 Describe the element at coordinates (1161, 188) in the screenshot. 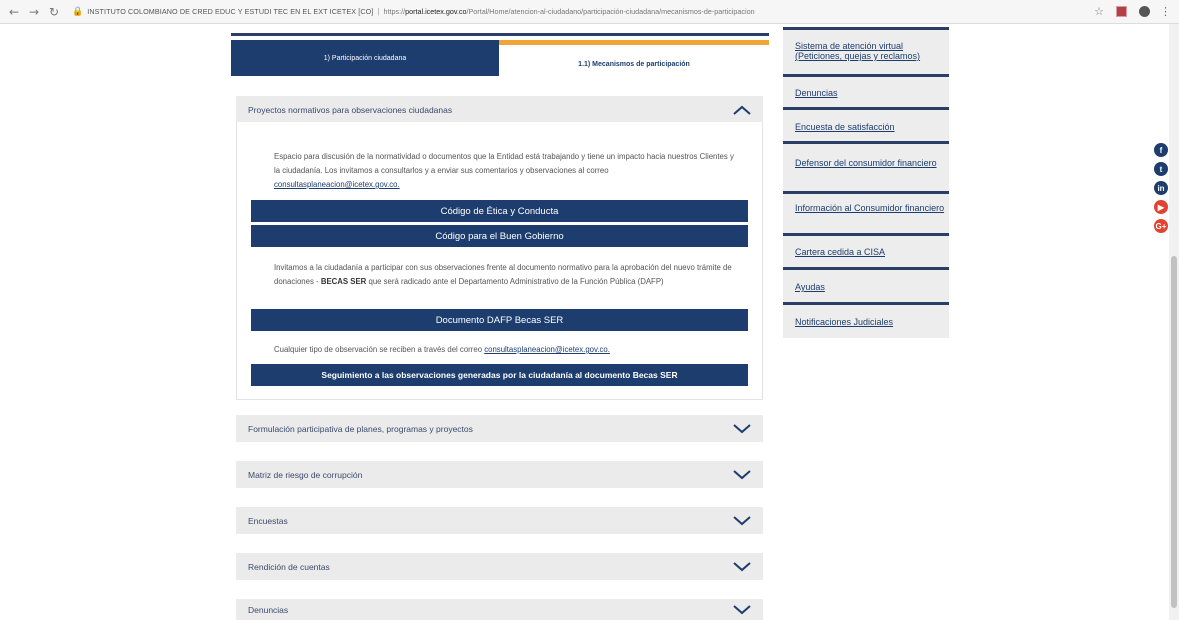

I see `linkedin-icon: in` at that location.